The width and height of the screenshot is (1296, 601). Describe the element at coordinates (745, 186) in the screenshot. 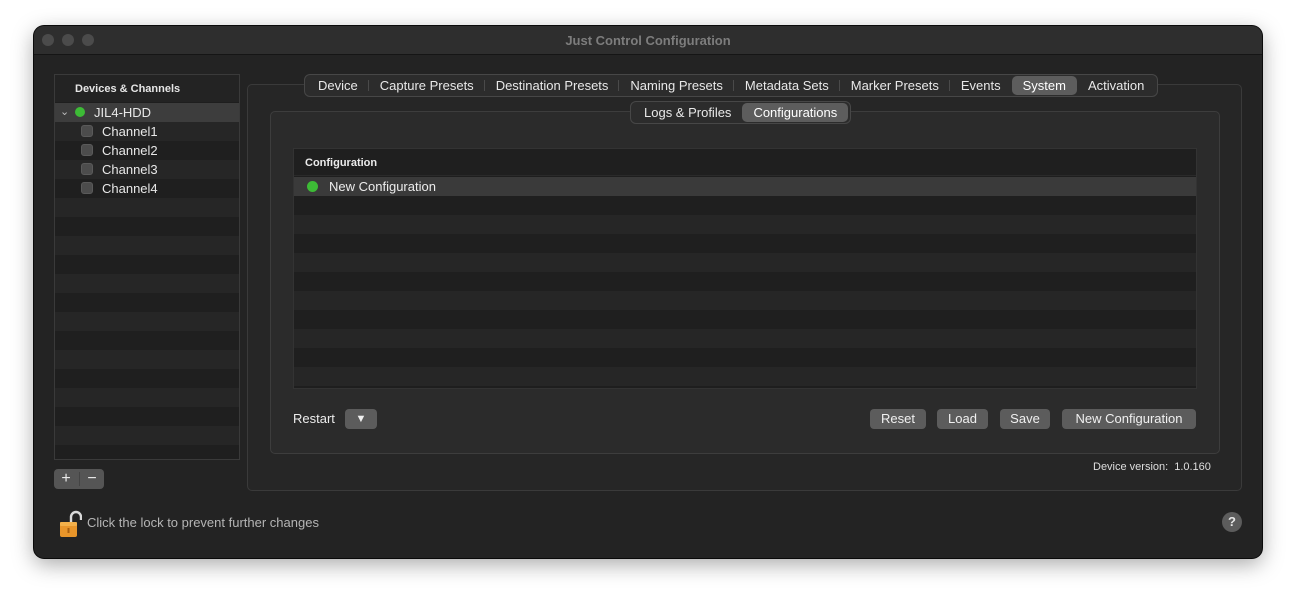

I see `table-row: New Configuration` at that location.